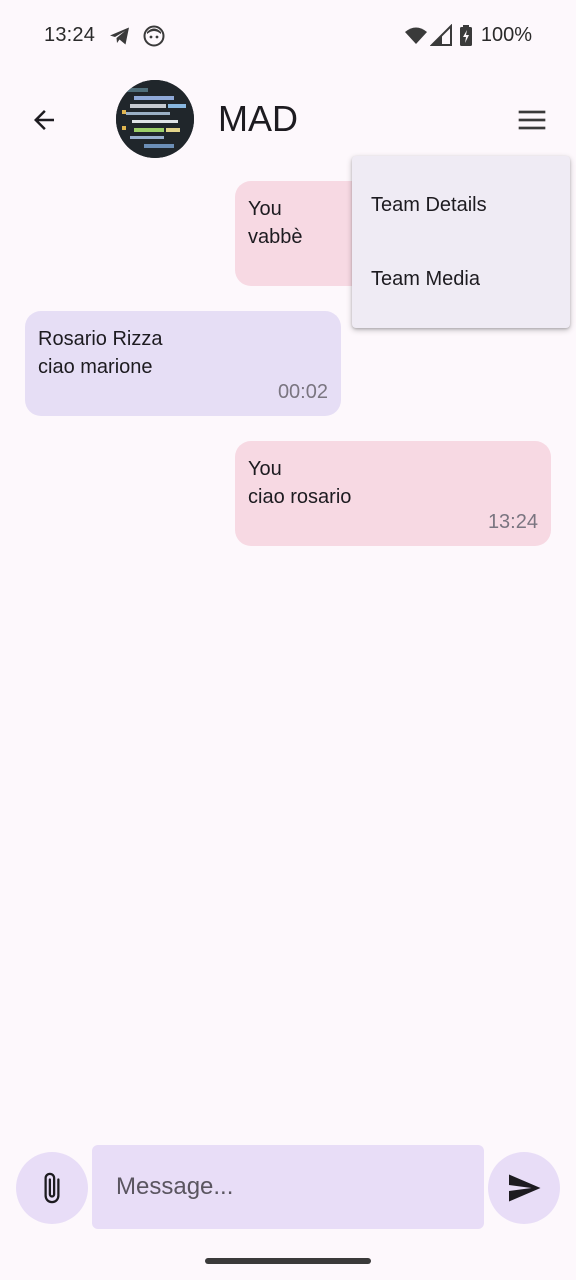  What do you see at coordinates (288, 1187) in the screenshot?
I see `message-input` at bounding box center [288, 1187].